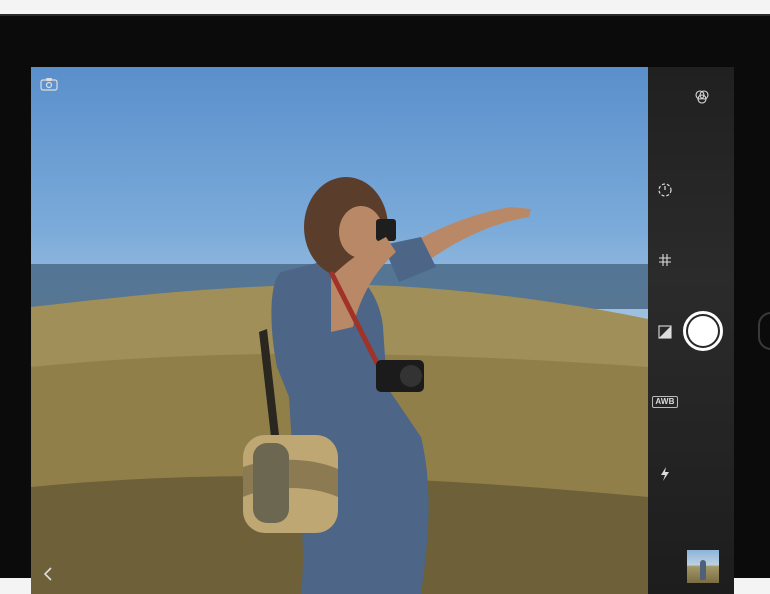 This screenshot has width=770, height=594. I want to click on camera-control-bar: AWB, so click(691, 330).